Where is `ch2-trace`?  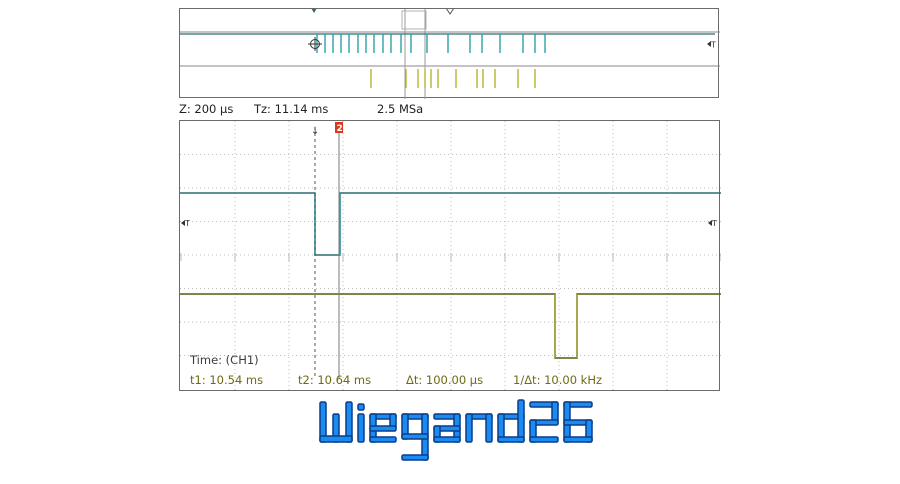 ch2-trace is located at coordinates (450, 326).